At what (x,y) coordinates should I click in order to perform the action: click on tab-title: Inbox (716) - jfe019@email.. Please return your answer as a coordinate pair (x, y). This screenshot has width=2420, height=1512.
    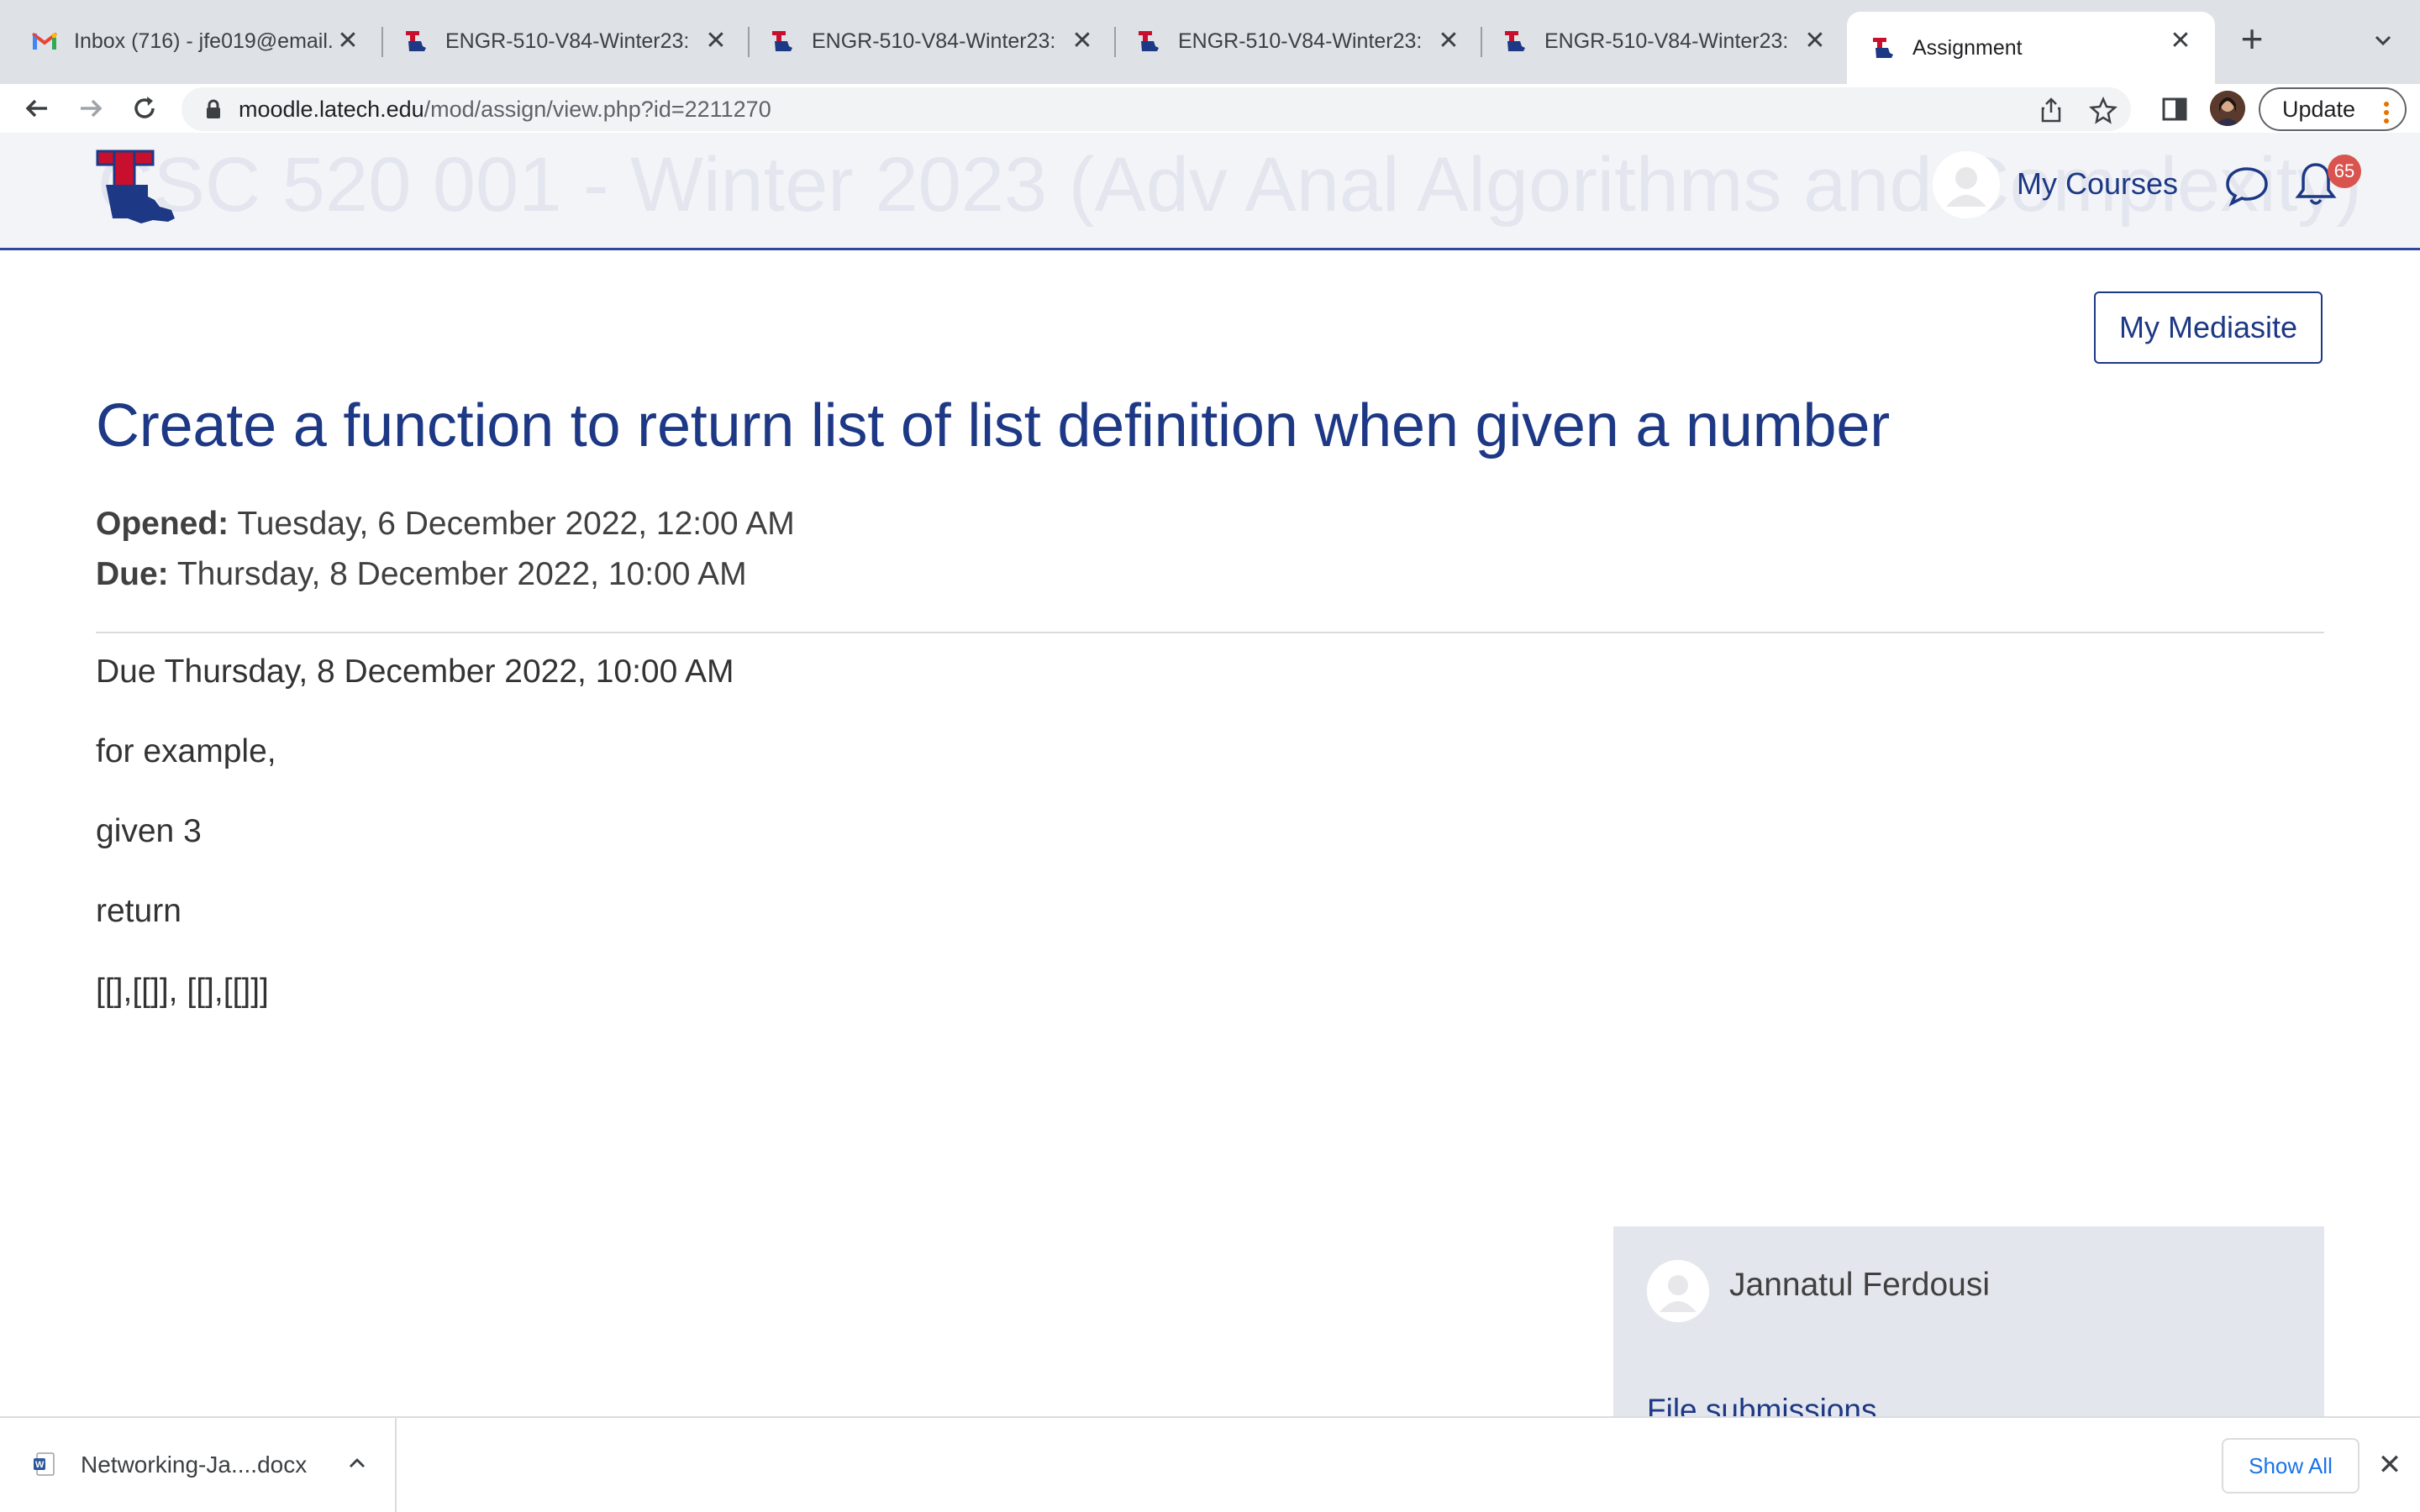
    Looking at the image, I should click on (204, 41).